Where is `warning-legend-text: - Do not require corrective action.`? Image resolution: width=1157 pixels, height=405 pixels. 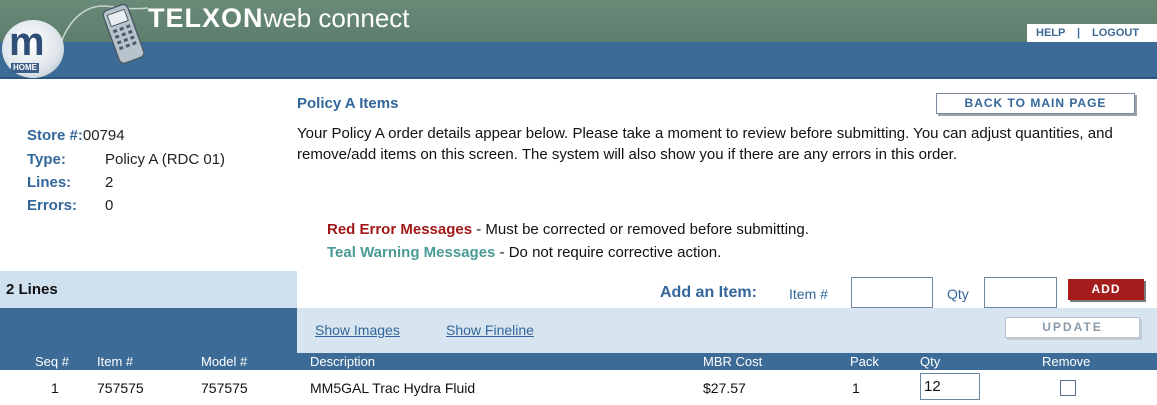 warning-legend-text: - Do not require corrective action. is located at coordinates (608, 252).